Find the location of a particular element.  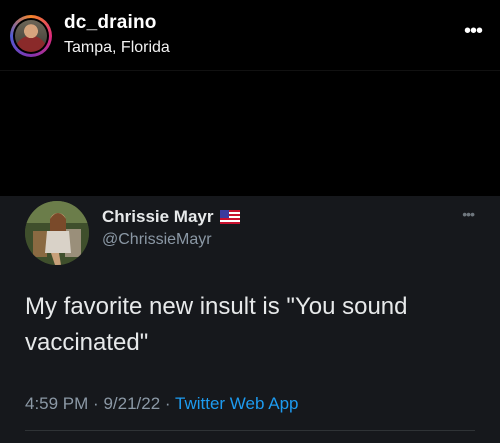

tweet-display-name: Chrissie Mayr is located at coordinates (158, 216).